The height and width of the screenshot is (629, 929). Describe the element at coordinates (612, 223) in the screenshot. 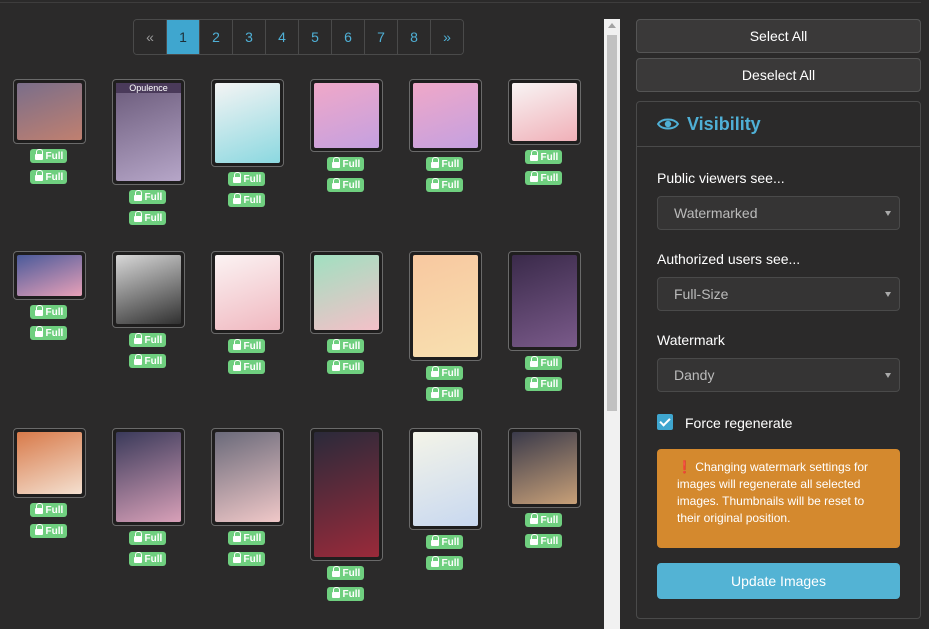

I see `scroll-thumb` at that location.